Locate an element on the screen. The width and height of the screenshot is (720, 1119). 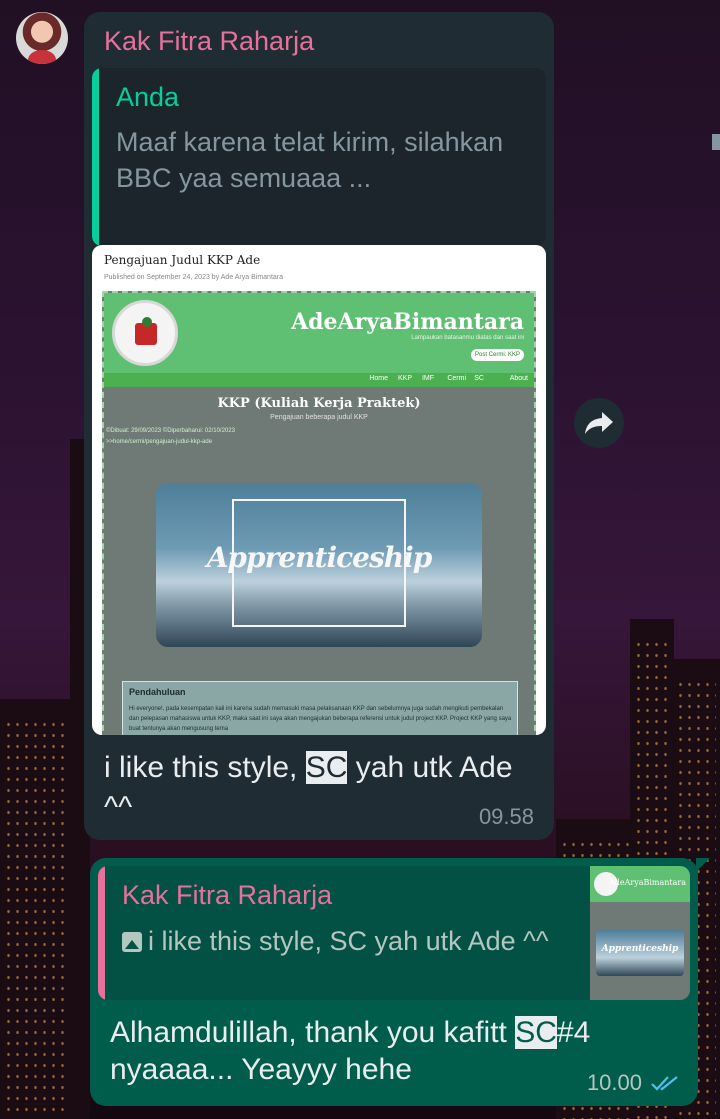
thumb-header: AdeAryaBimantara is located at coordinates (640, 884).